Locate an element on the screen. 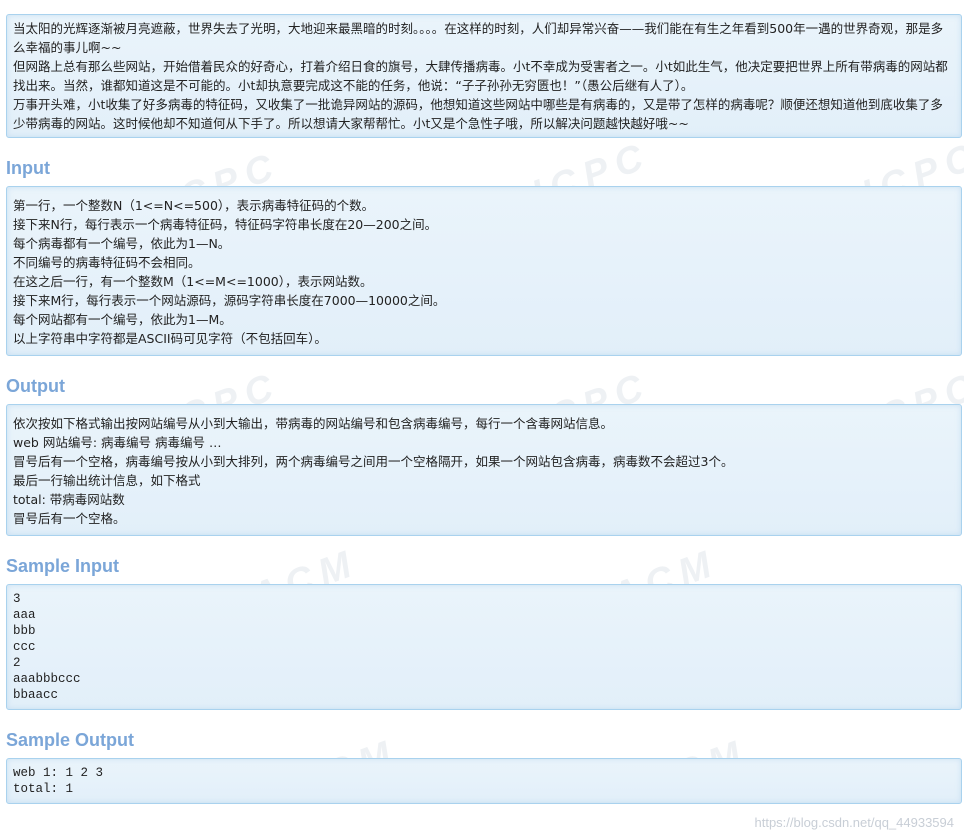 The image size is (964, 840). output-heading: Output is located at coordinates (35, 386).